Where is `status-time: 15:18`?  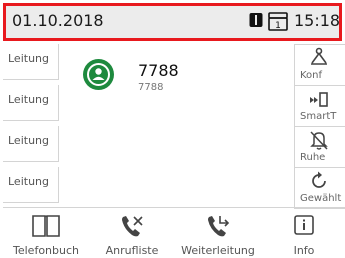
status-time: 15:18 is located at coordinates (316, 20).